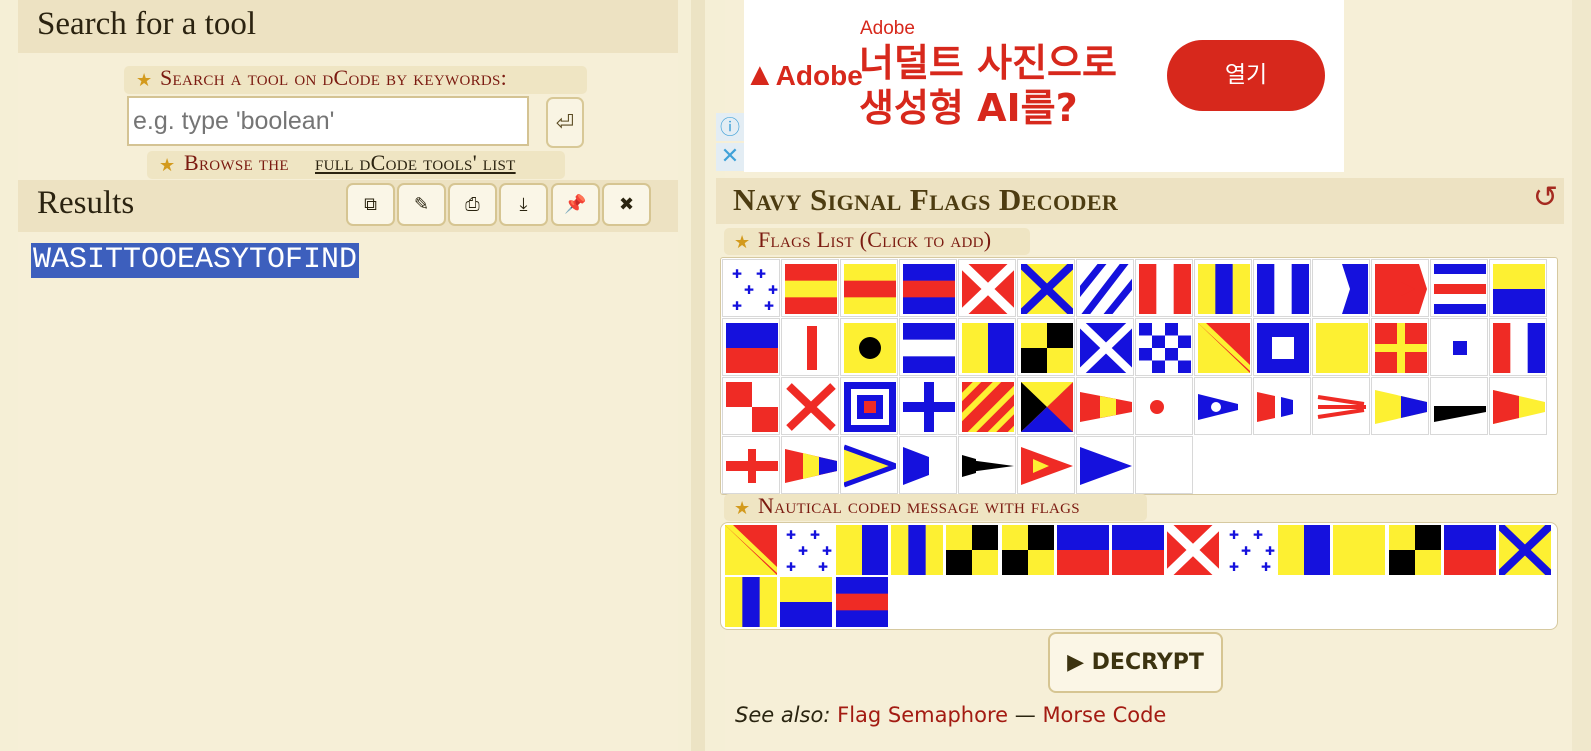 This screenshot has width=1591, height=751. Describe the element at coordinates (415, 163) in the screenshot. I see `browse-tools-link: full dCode tools' list` at that location.